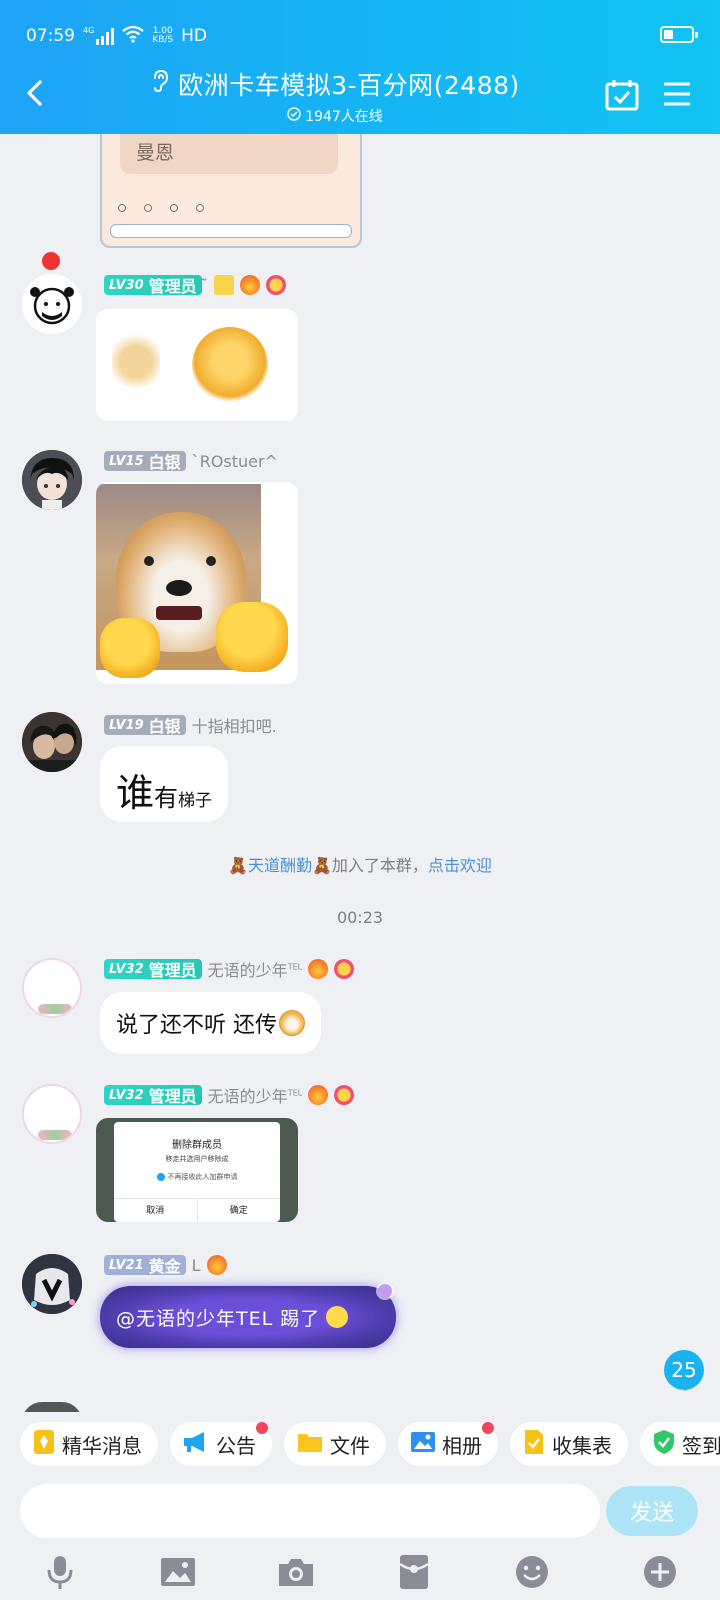  What do you see at coordinates (534, 1444) in the screenshot?
I see `form-icon` at bounding box center [534, 1444].